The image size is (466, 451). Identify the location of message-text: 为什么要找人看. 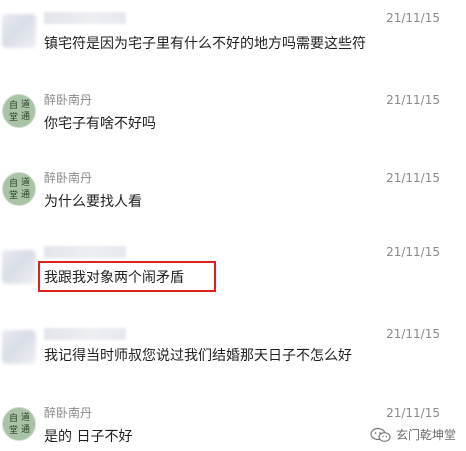
(93, 202).